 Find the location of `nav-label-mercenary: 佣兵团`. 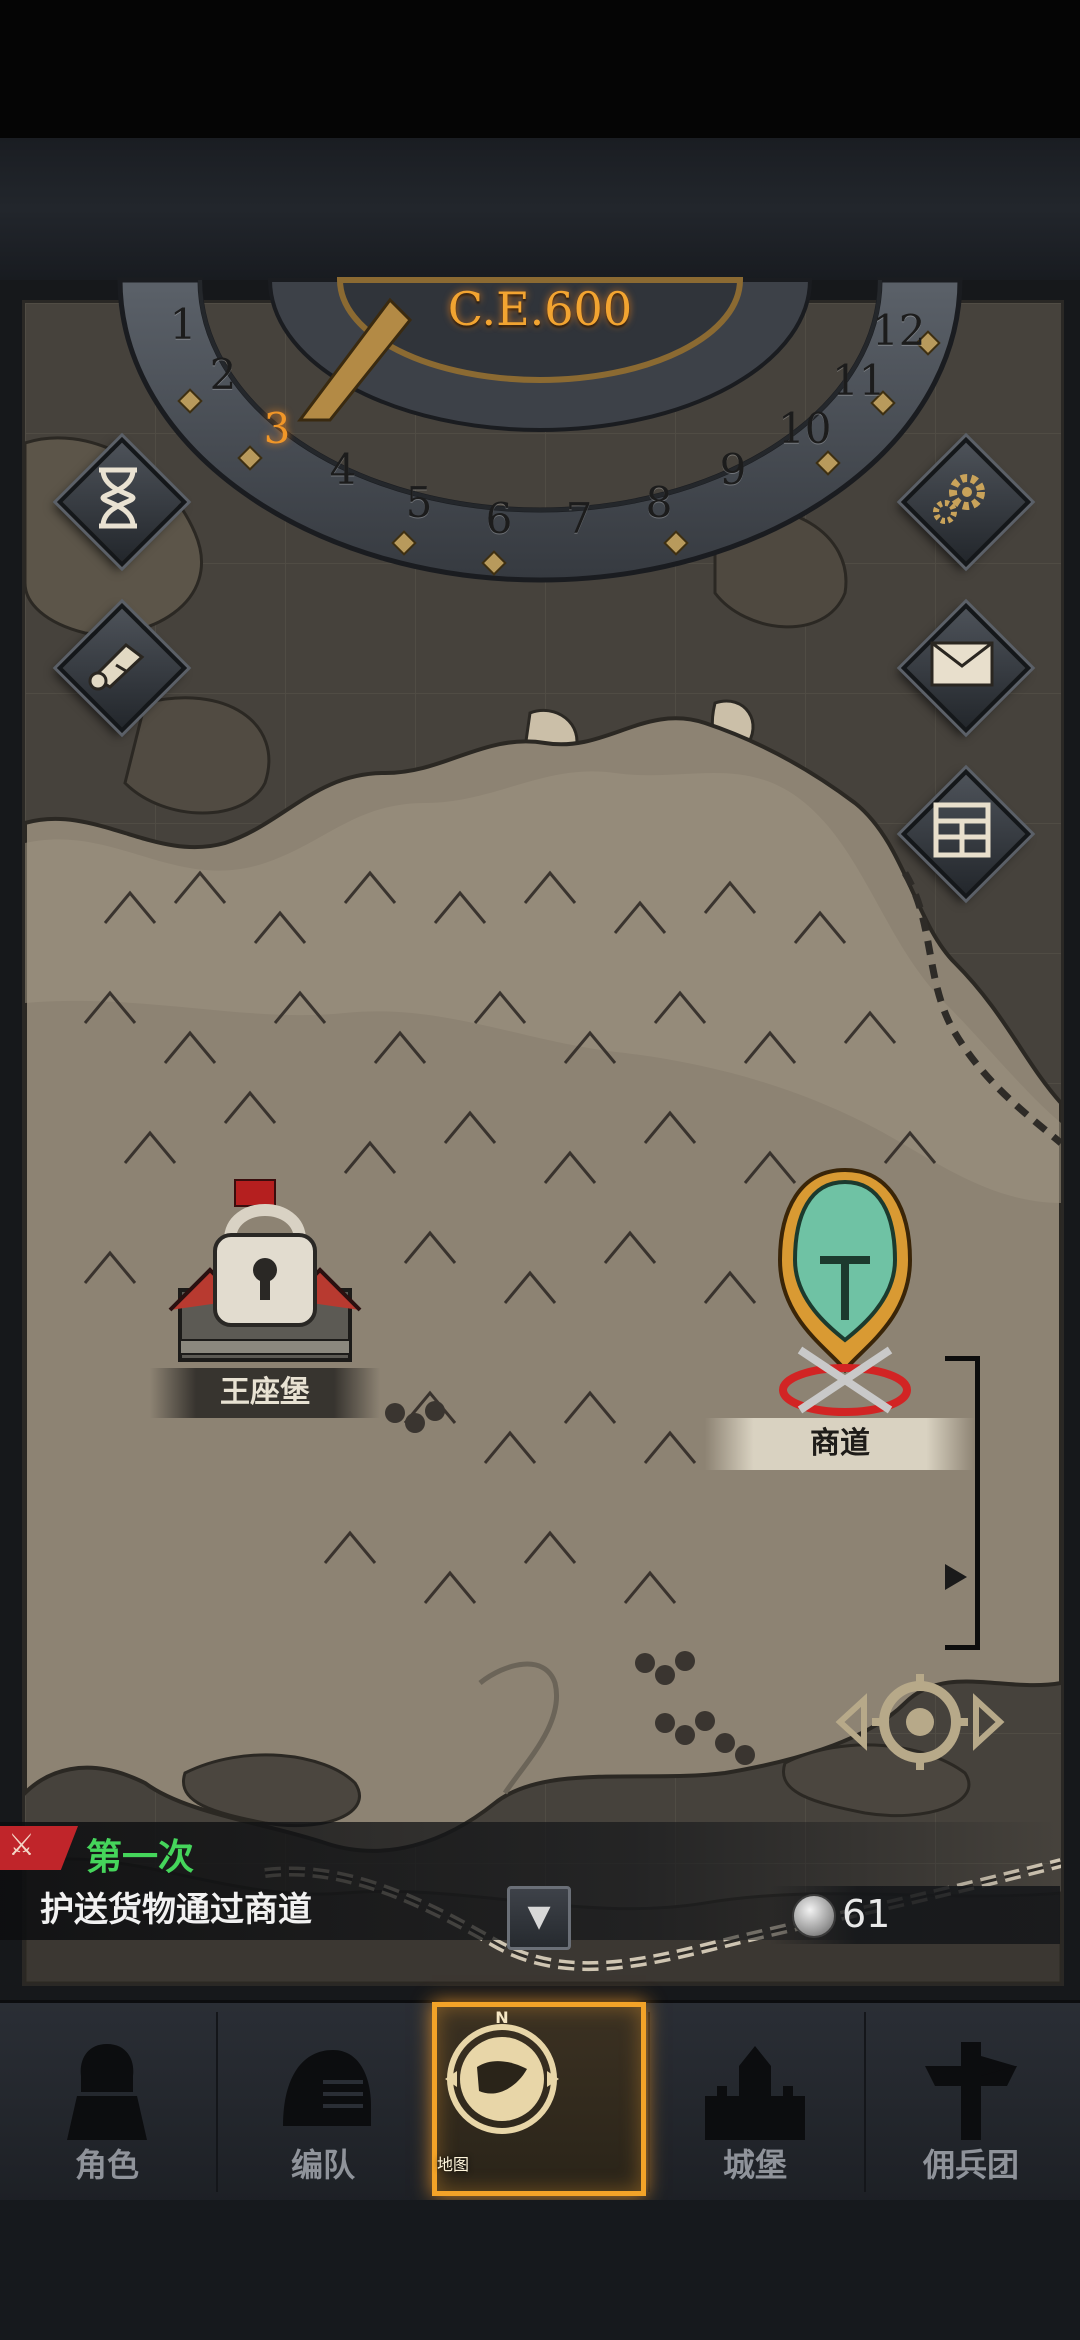

nav-label-mercenary: 佣兵团 is located at coordinates (970, 2165).